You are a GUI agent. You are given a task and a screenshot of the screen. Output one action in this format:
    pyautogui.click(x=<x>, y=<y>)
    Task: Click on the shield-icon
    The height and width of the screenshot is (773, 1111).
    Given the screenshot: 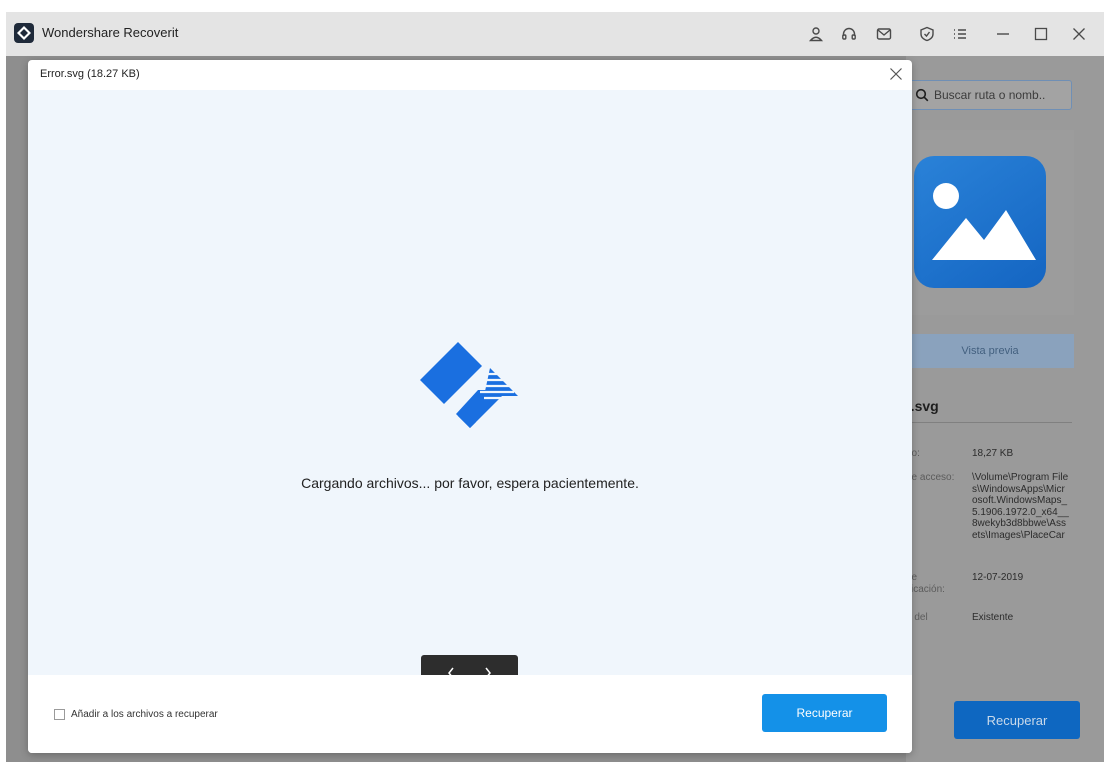 What is the action you would take?
    pyautogui.click(x=927, y=34)
    